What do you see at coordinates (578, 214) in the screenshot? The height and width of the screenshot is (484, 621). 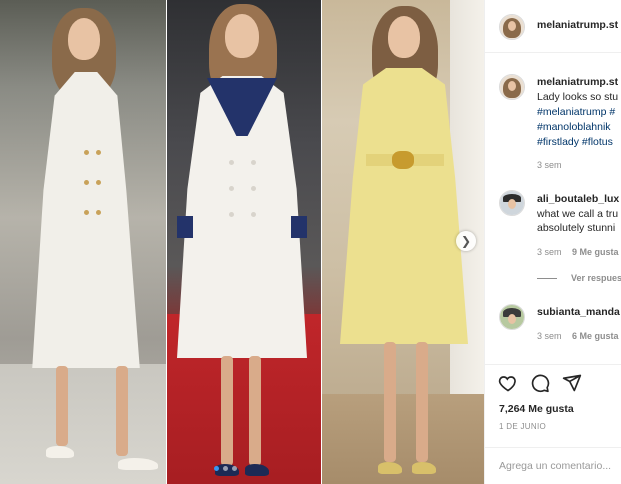 I see `comment-text: what we call a tru` at bounding box center [578, 214].